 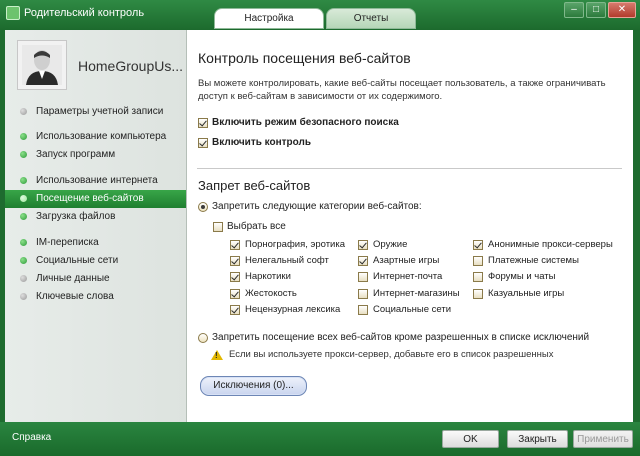 What do you see at coordinates (526, 293) in the screenshot?
I see `checkbox-label: Казуальные игры` at bounding box center [526, 293].